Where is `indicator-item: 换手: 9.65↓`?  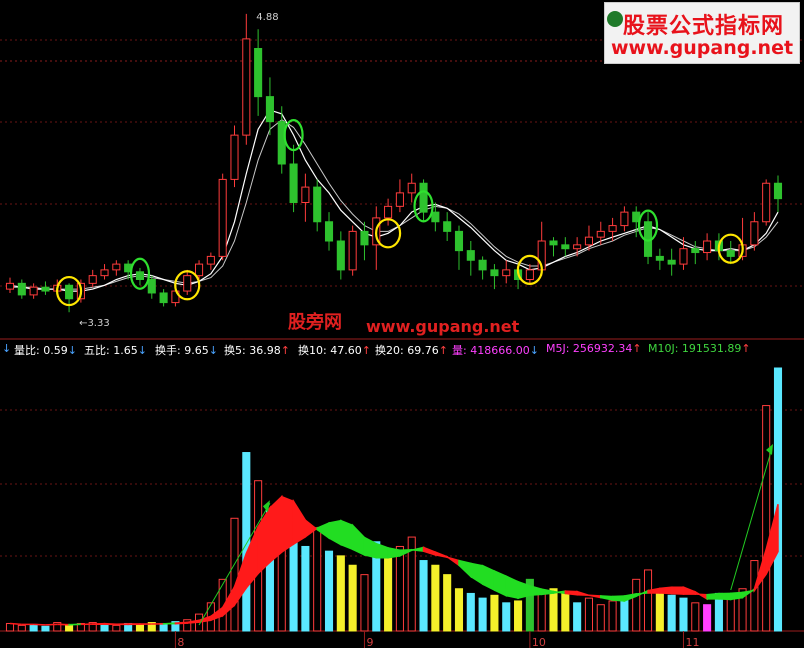
indicator-item: 换手: 9.65↓ is located at coordinates (186, 350).